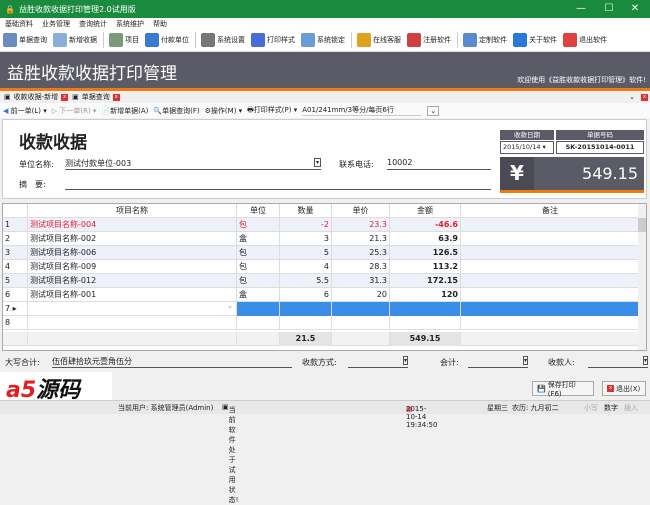  What do you see at coordinates (93, 24) in the screenshot?
I see `menu-query: 查询统计` at bounding box center [93, 24].